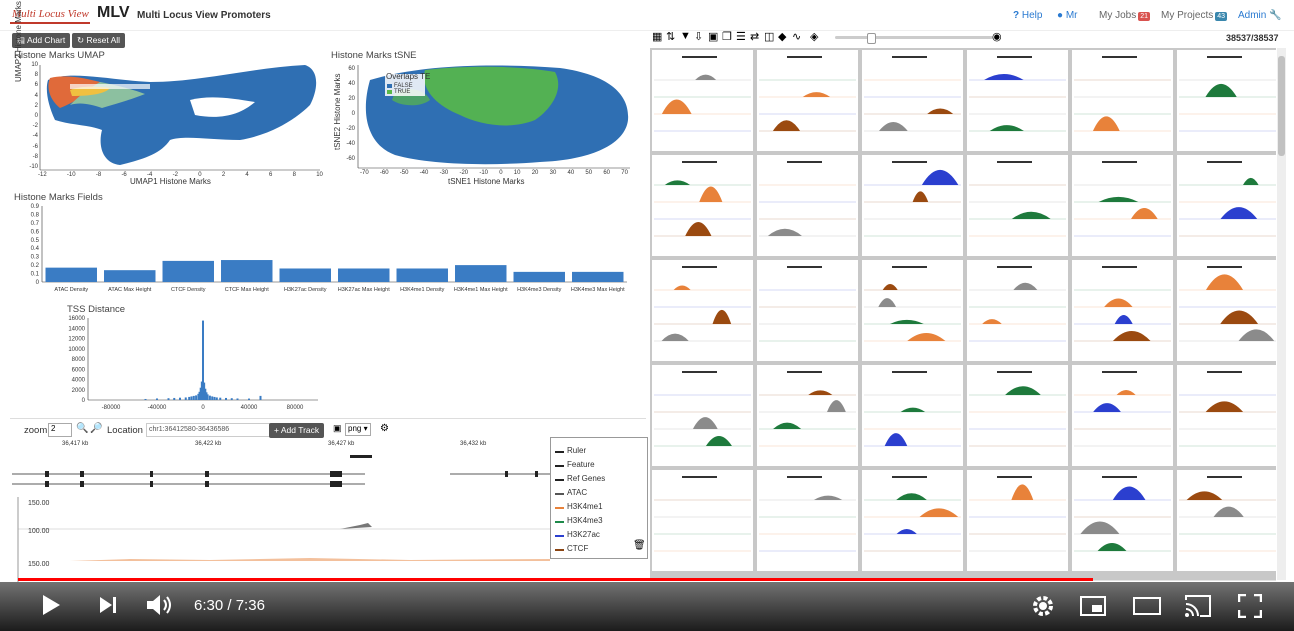 This screenshot has width=1294, height=631. Describe the element at coordinates (1125, 15) in the screenshot. I see `my-jobs-link: My Jobs 21` at that location.